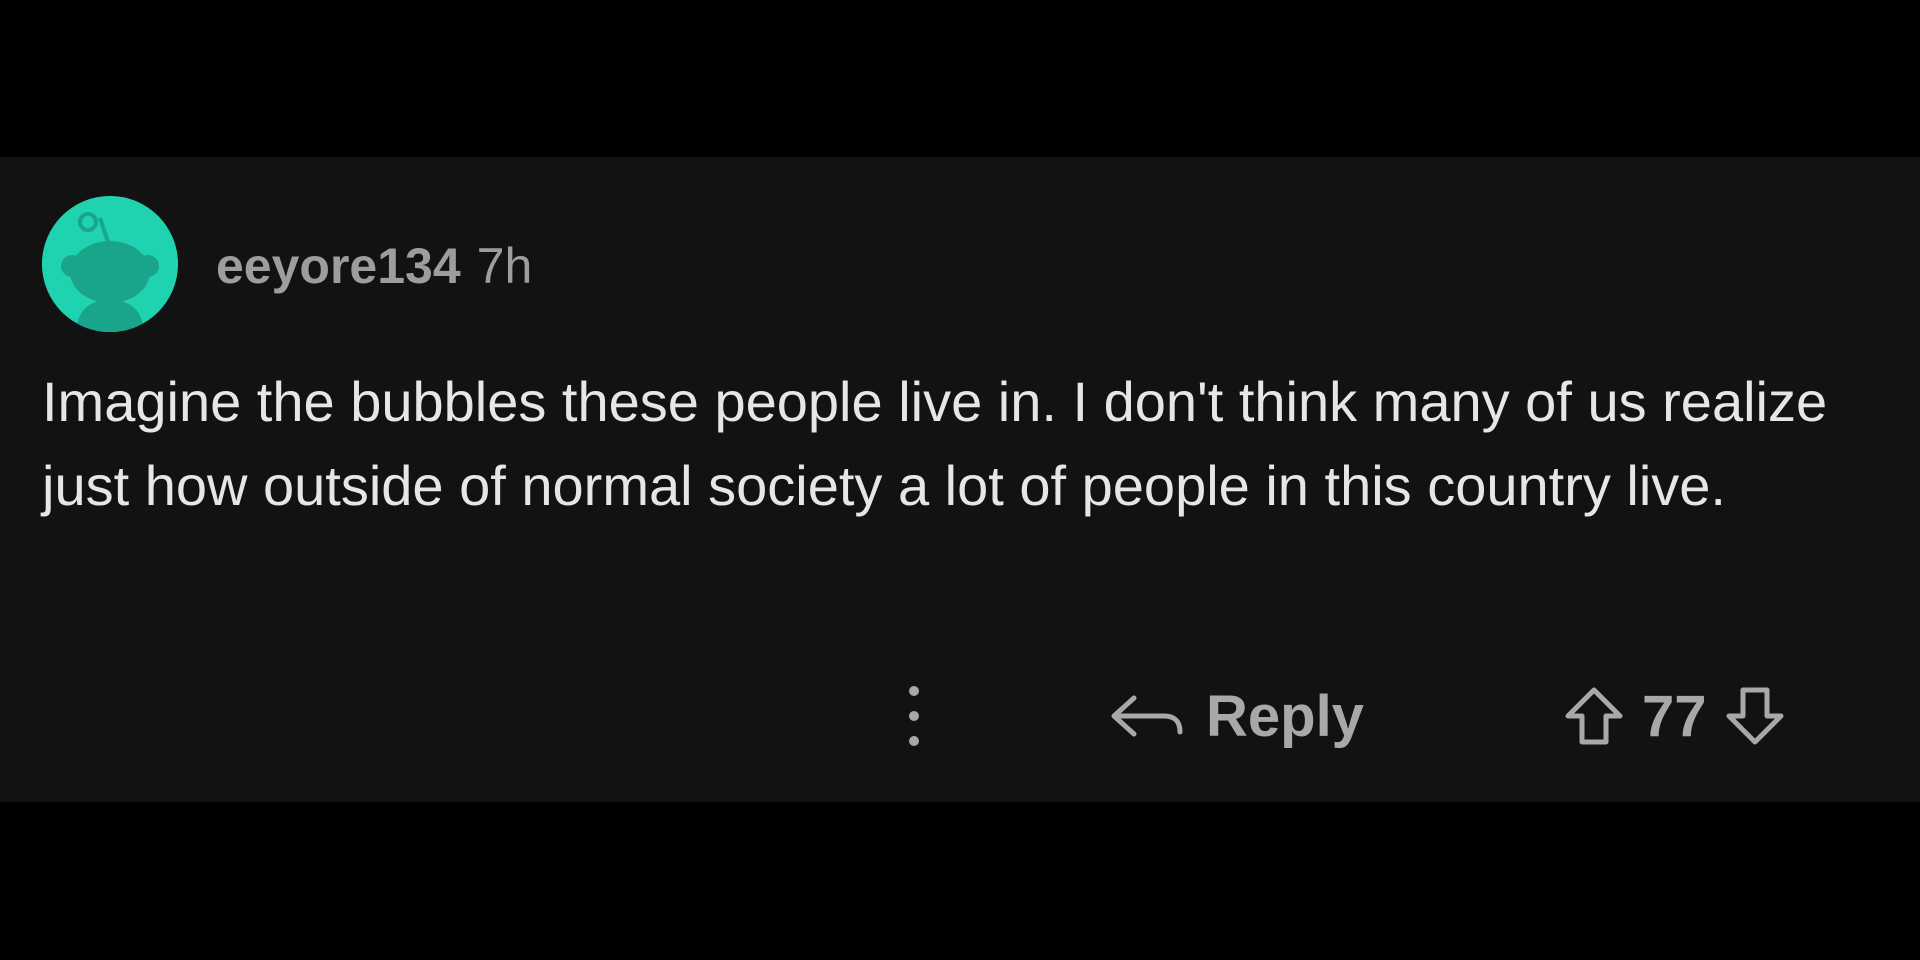 Image resolution: width=1920 pixels, height=960 pixels. Describe the element at coordinates (1285, 716) in the screenshot. I see `reply-label: Reply` at that location.